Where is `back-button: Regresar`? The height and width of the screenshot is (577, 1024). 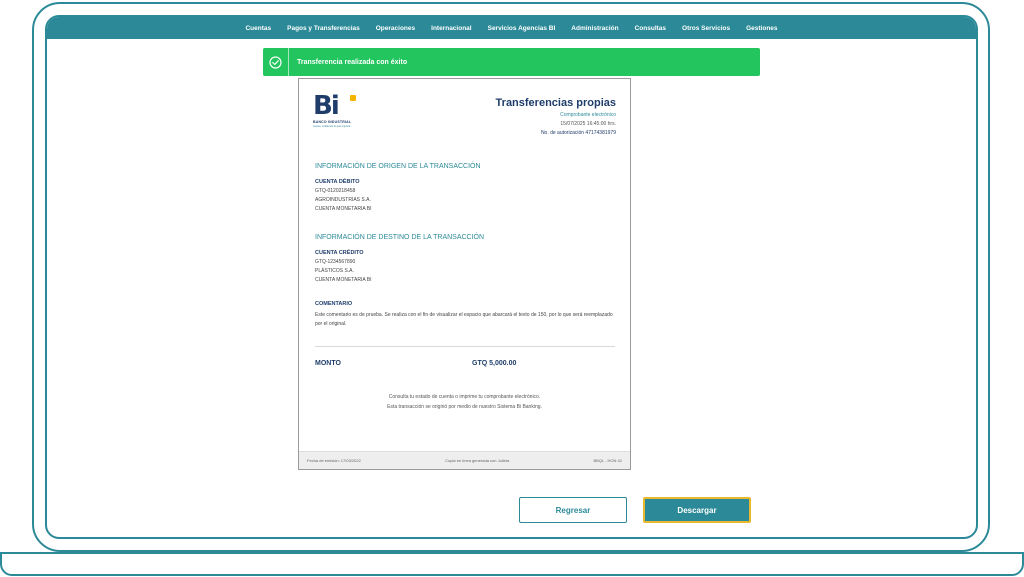 back-button: Regresar is located at coordinates (573, 510).